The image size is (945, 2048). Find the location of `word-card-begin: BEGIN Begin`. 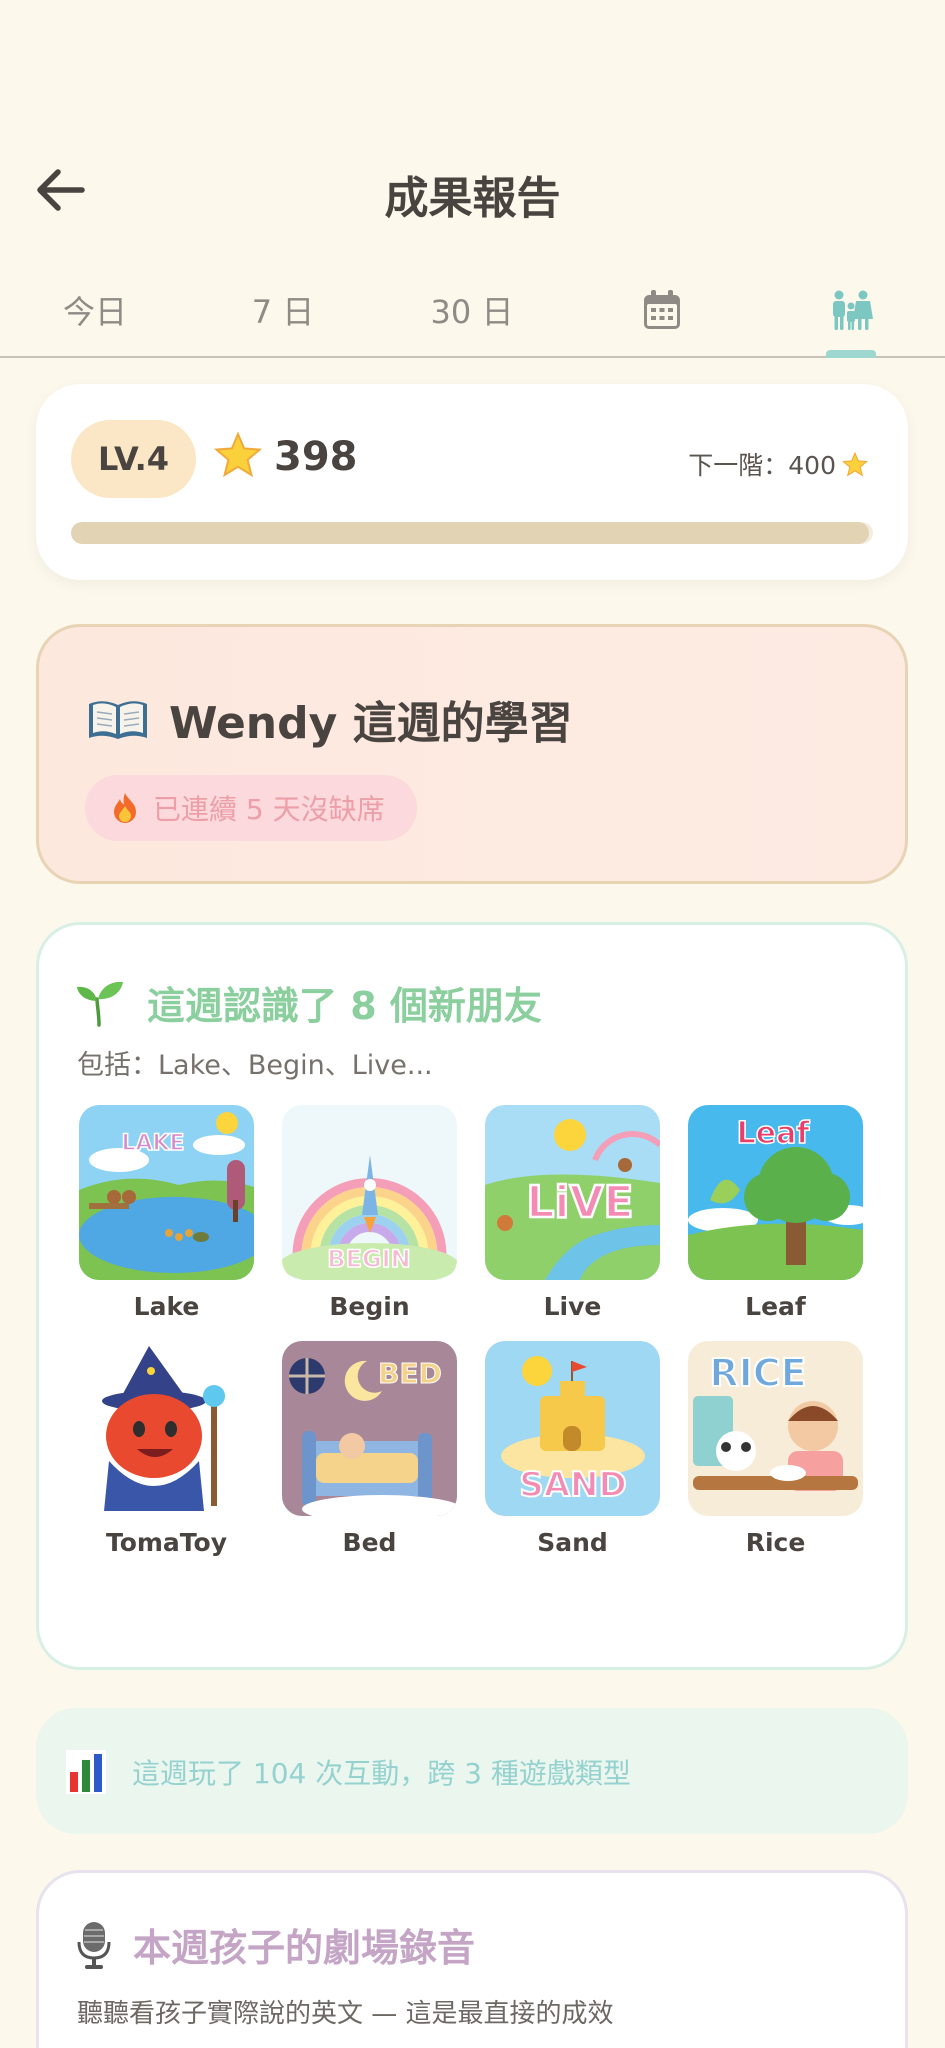

word-card-begin: BEGIN Begin is located at coordinates (369, 1213).